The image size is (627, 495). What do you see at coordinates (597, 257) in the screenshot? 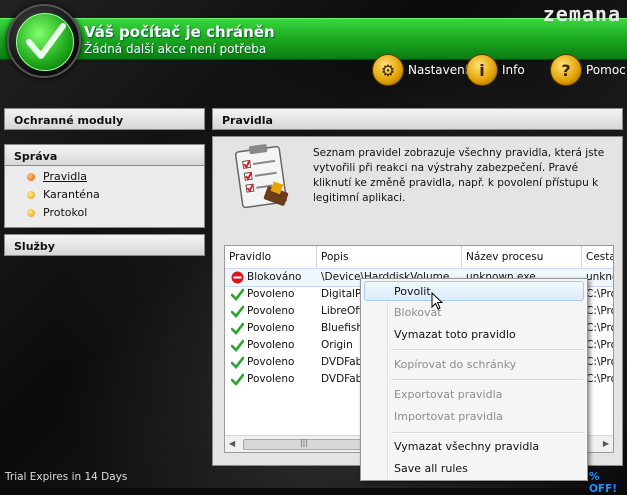
I see `column-header-path: Cesta` at bounding box center [597, 257].